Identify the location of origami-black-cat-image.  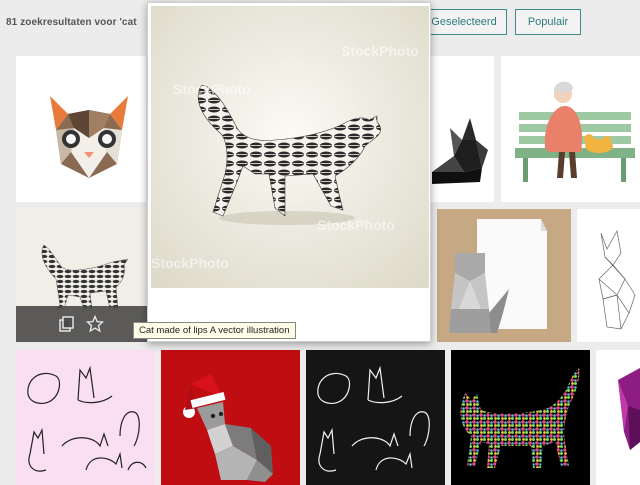
(460, 151).